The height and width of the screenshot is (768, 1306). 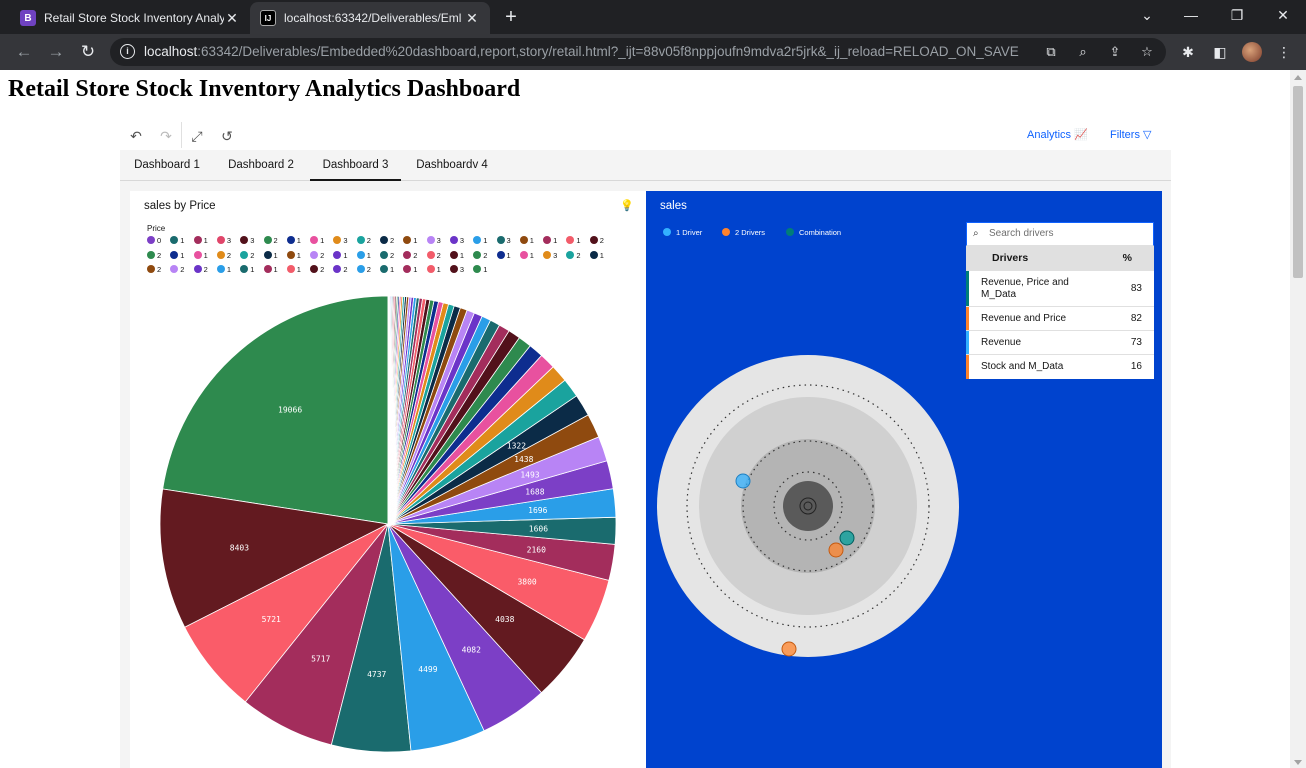 I want to click on kebab-icon: ⋮, so click(x=1284, y=52).